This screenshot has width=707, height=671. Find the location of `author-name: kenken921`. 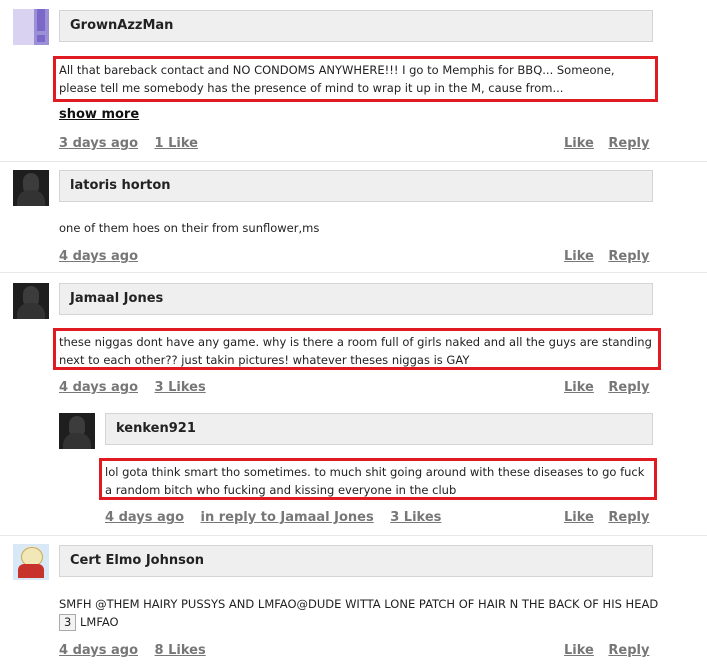

author-name: kenken921 is located at coordinates (156, 428).